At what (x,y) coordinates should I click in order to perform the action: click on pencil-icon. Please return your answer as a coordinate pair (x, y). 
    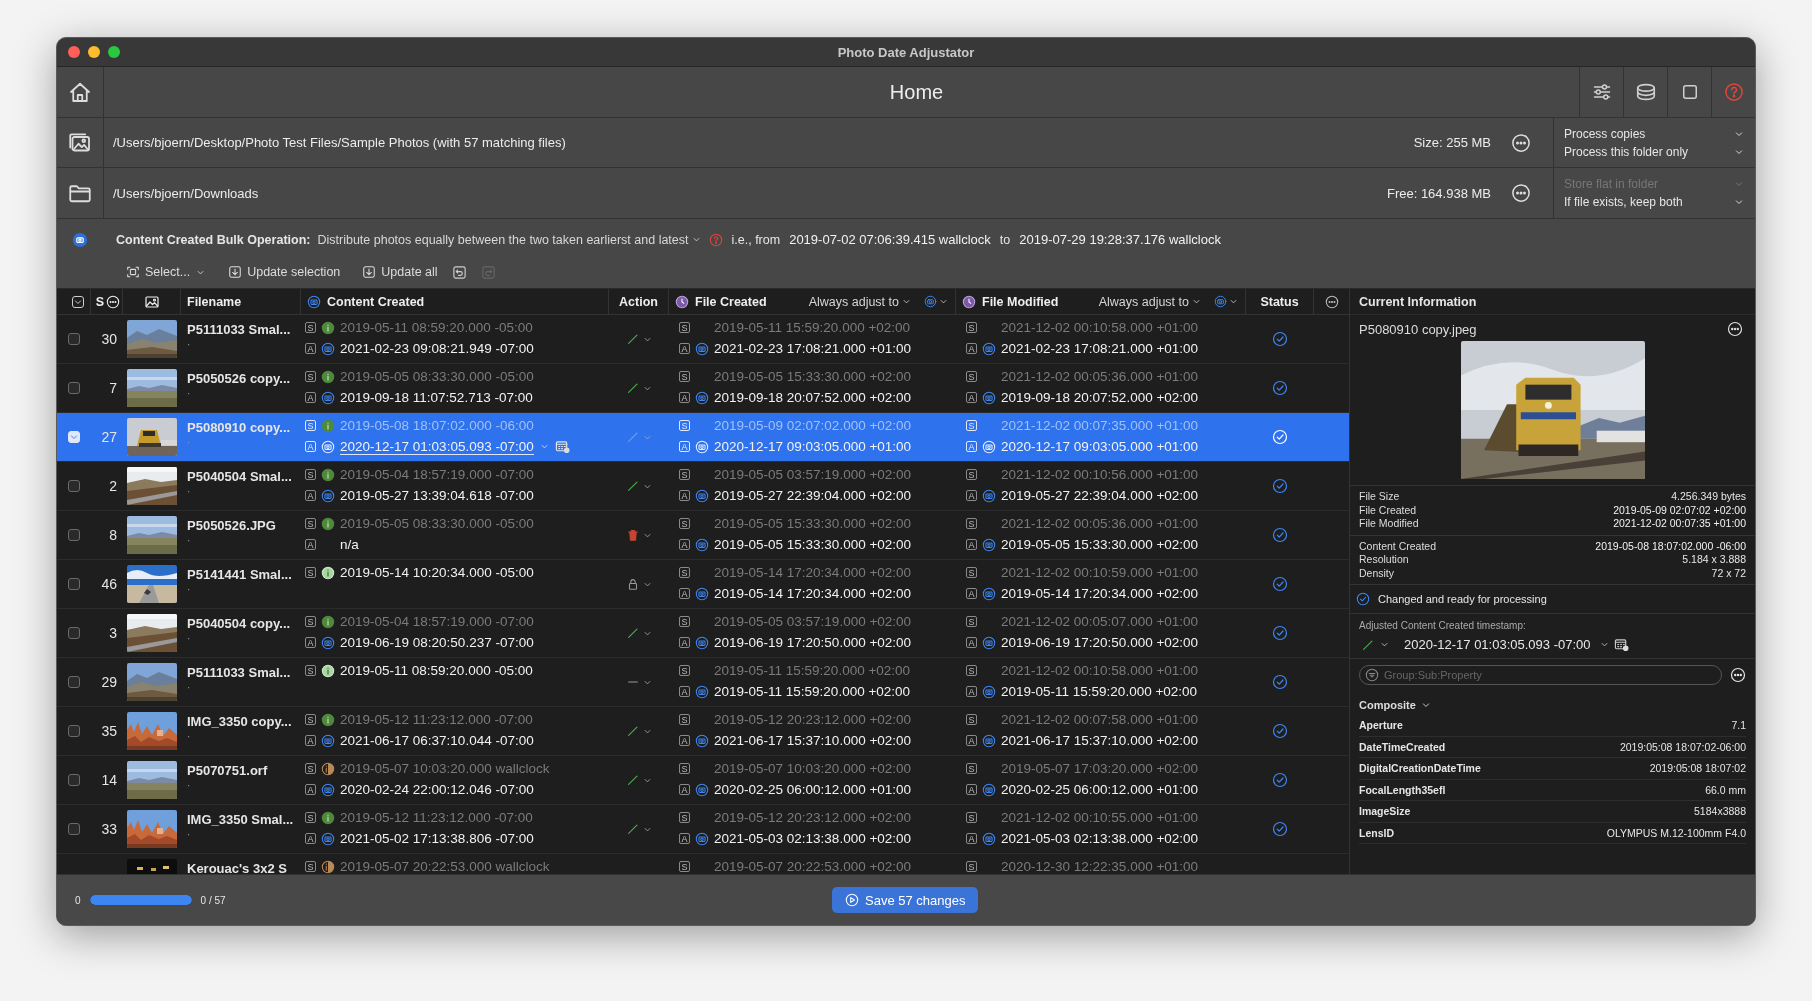
    Looking at the image, I should click on (632, 437).